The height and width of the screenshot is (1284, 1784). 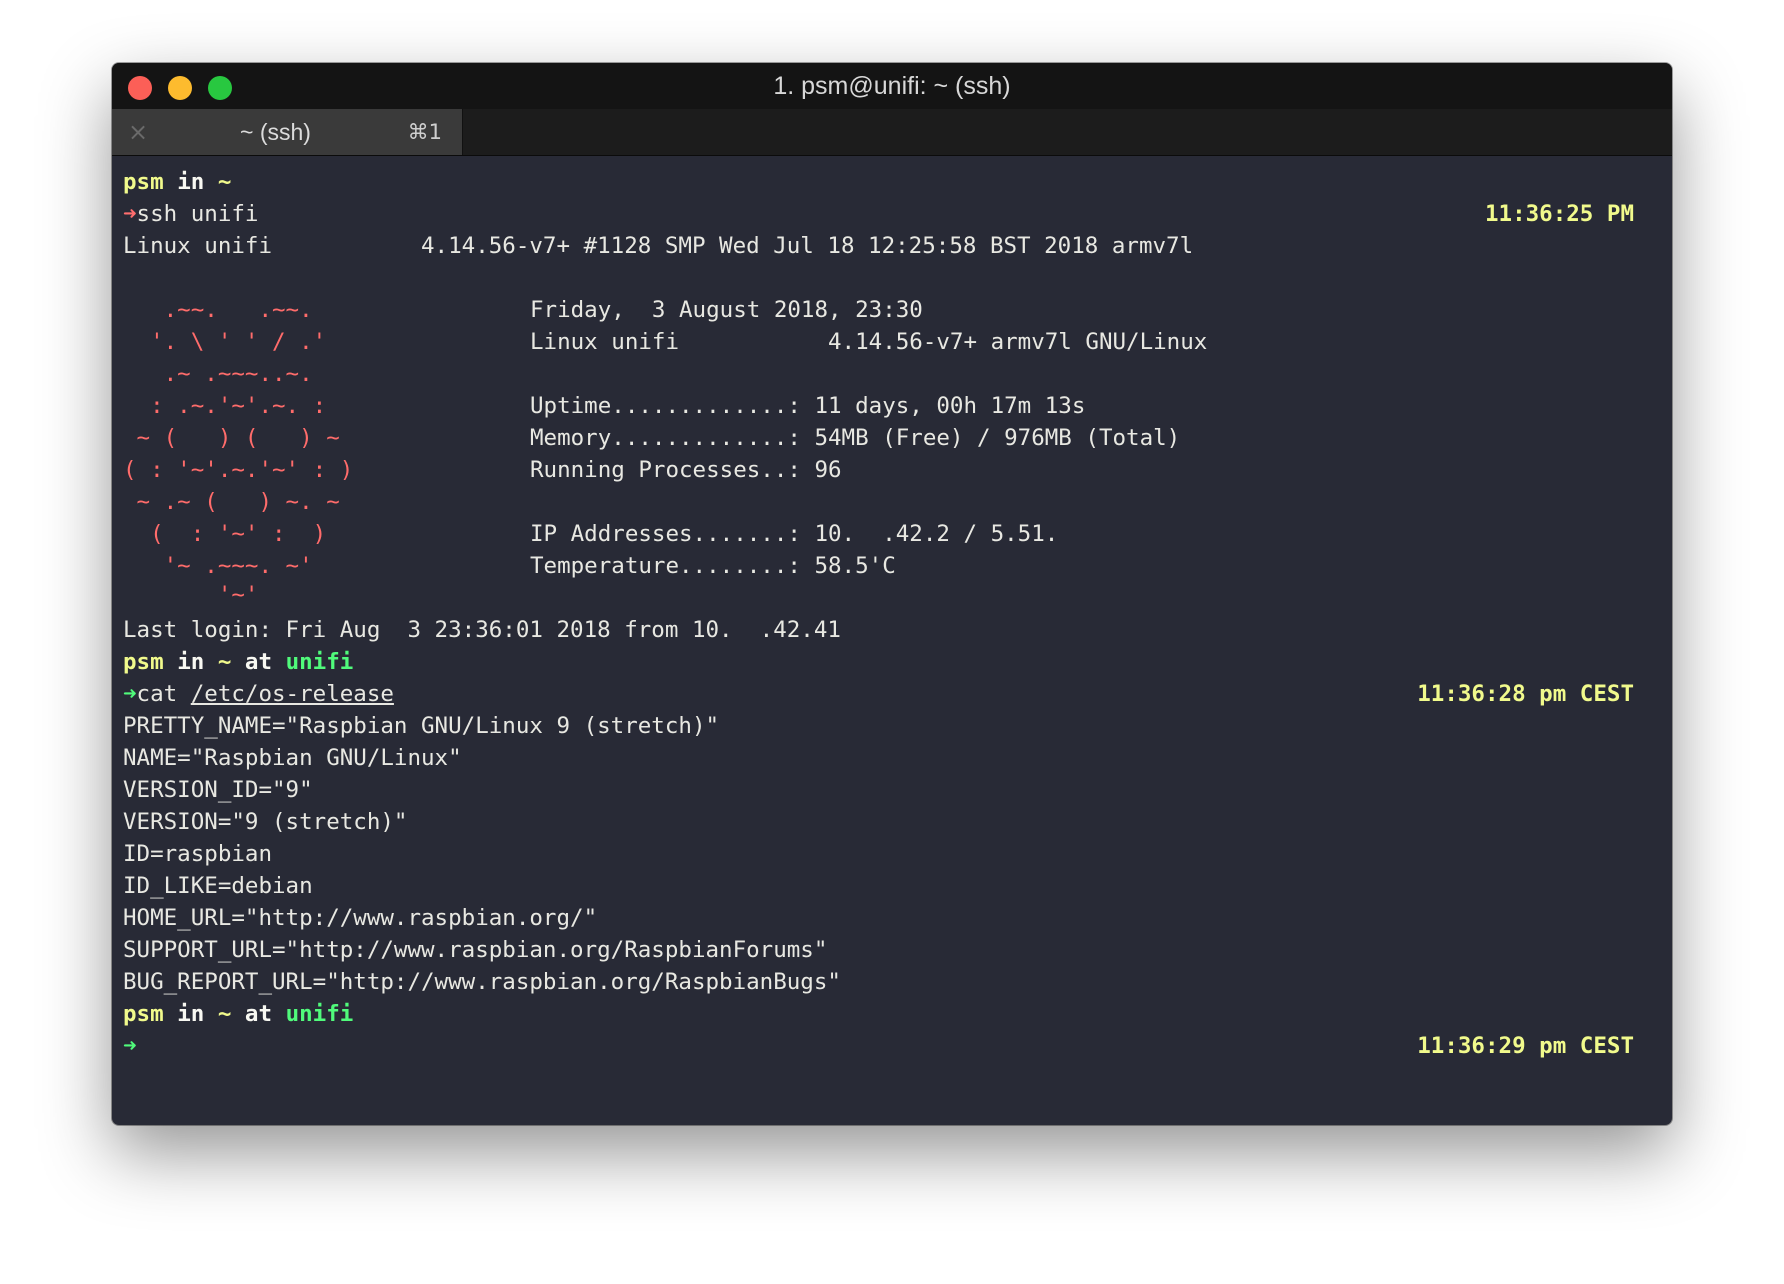 I want to click on tab-bar: × ~ (ssh) ⌘1, so click(x=892, y=132).